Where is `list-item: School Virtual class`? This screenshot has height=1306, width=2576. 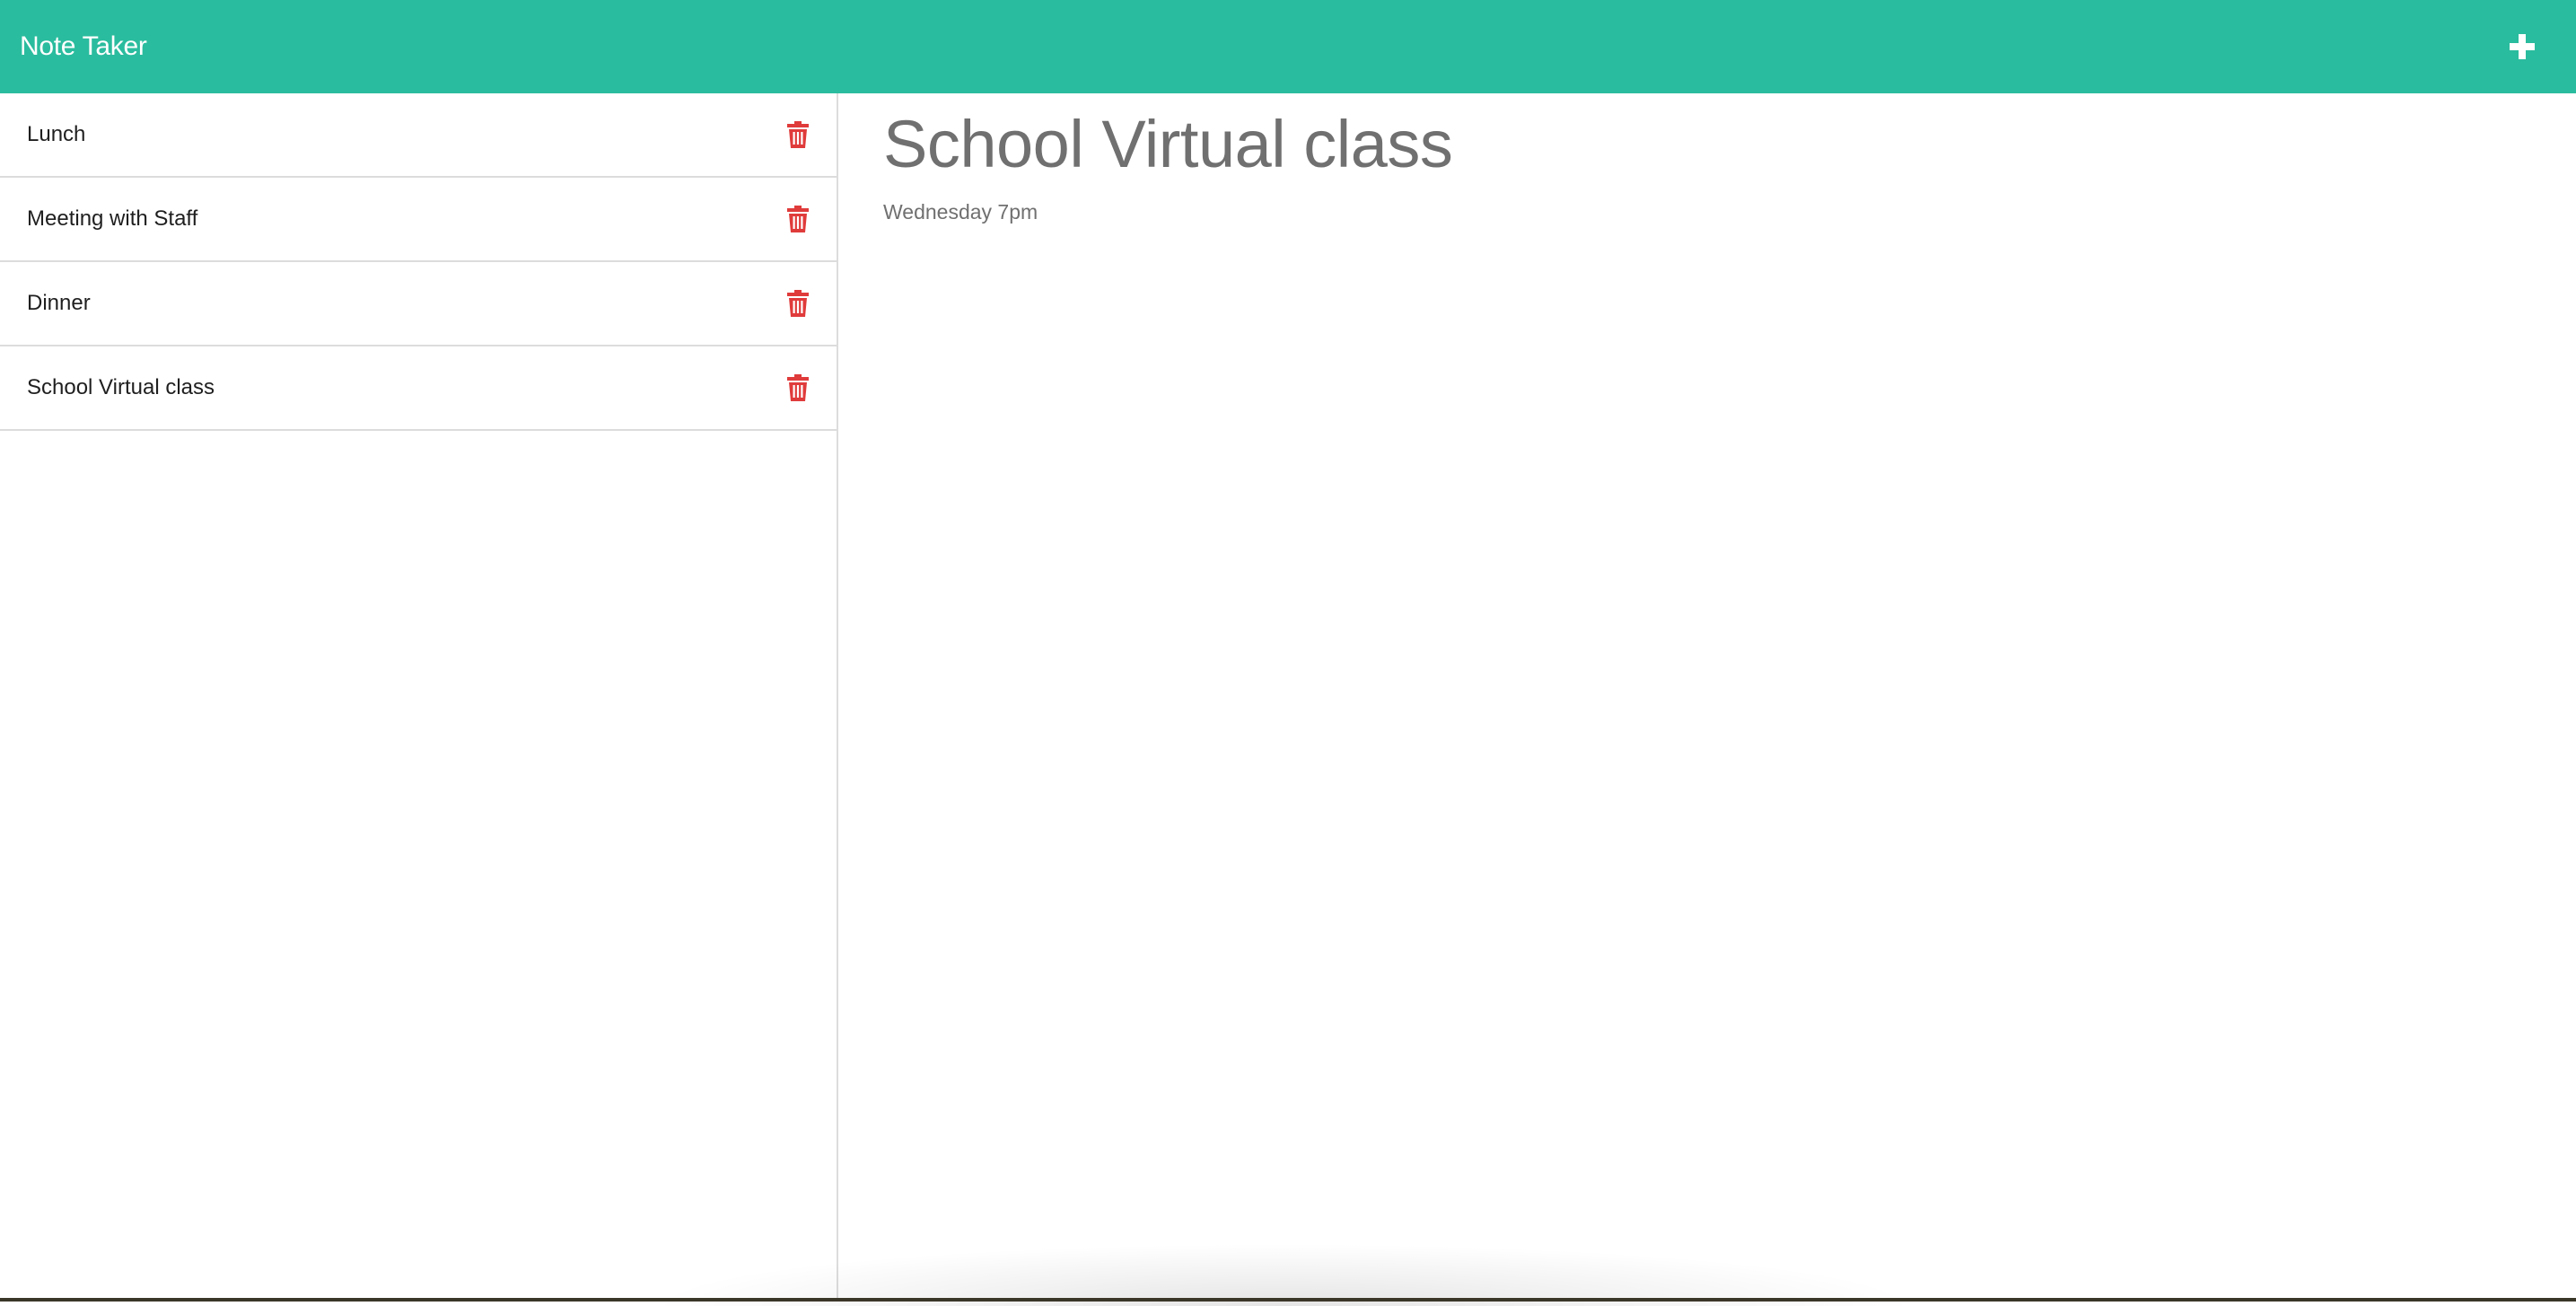 list-item: School Virtual class is located at coordinates (418, 389).